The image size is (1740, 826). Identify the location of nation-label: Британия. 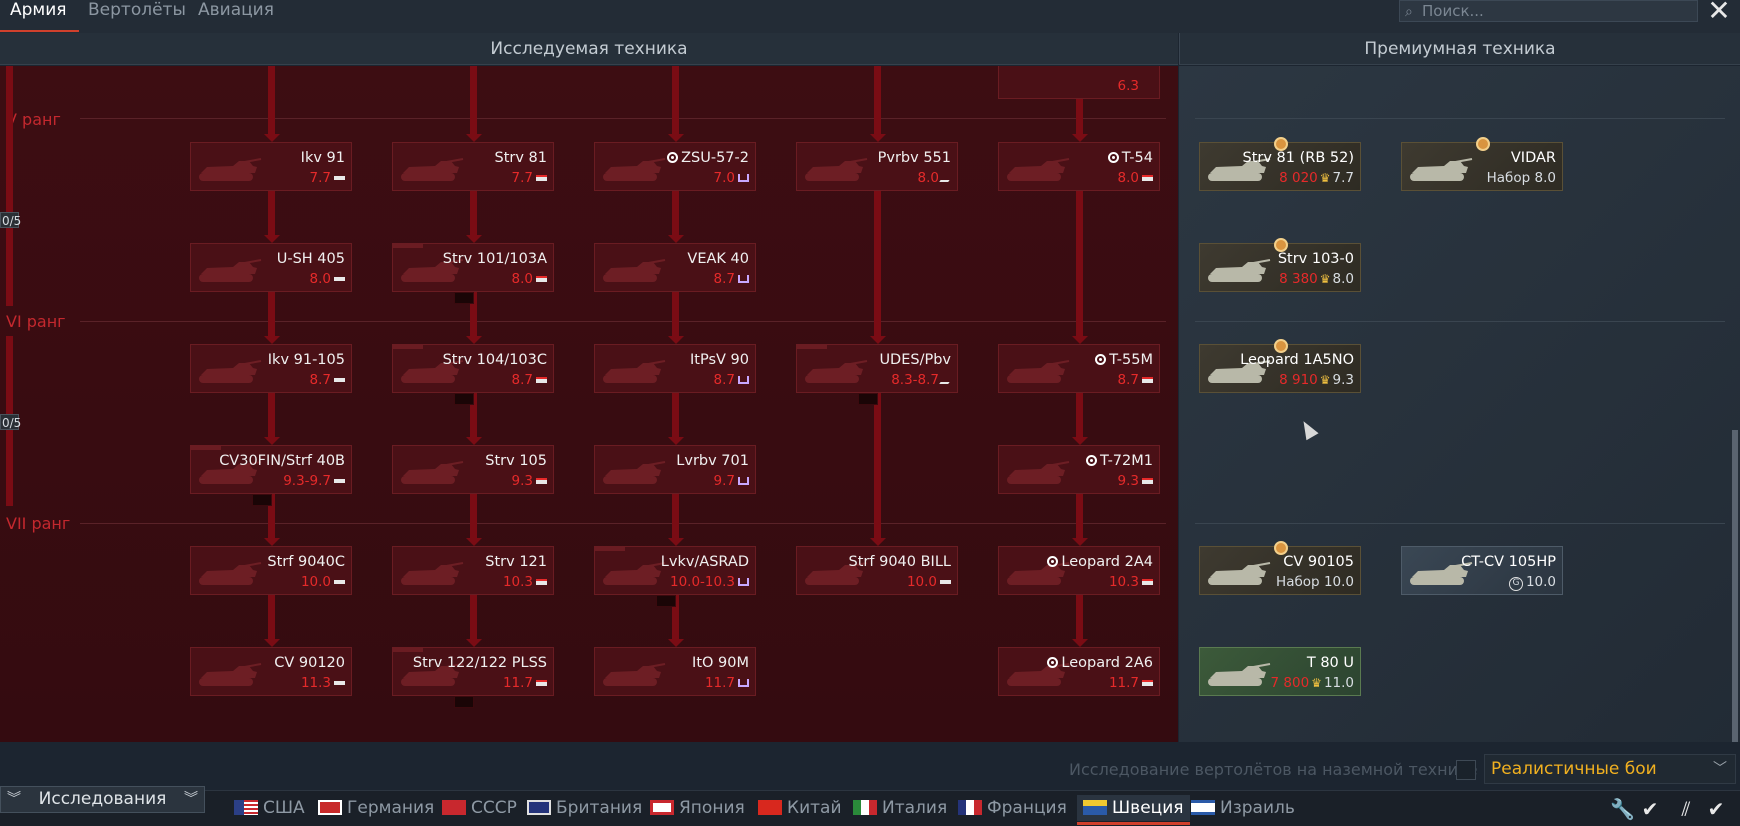
(599, 808).